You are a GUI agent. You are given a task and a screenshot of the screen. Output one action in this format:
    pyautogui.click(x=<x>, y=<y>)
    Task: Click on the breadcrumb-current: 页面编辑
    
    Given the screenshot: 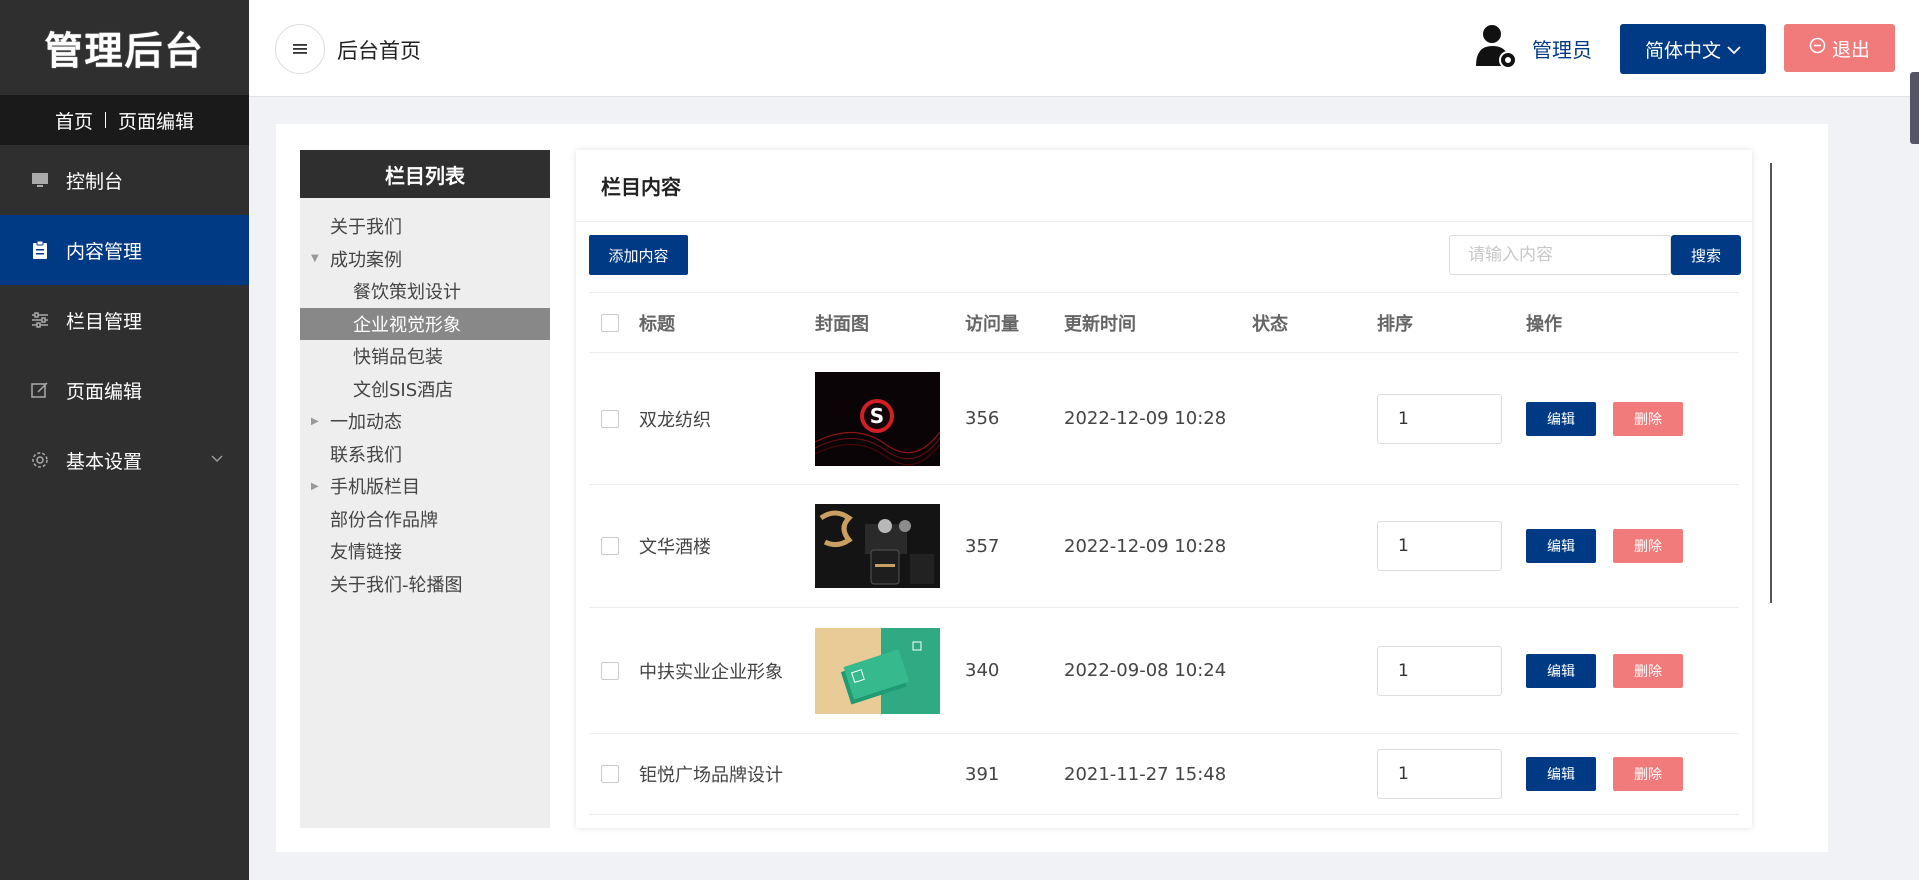 What is the action you would take?
    pyautogui.click(x=156, y=121)
    